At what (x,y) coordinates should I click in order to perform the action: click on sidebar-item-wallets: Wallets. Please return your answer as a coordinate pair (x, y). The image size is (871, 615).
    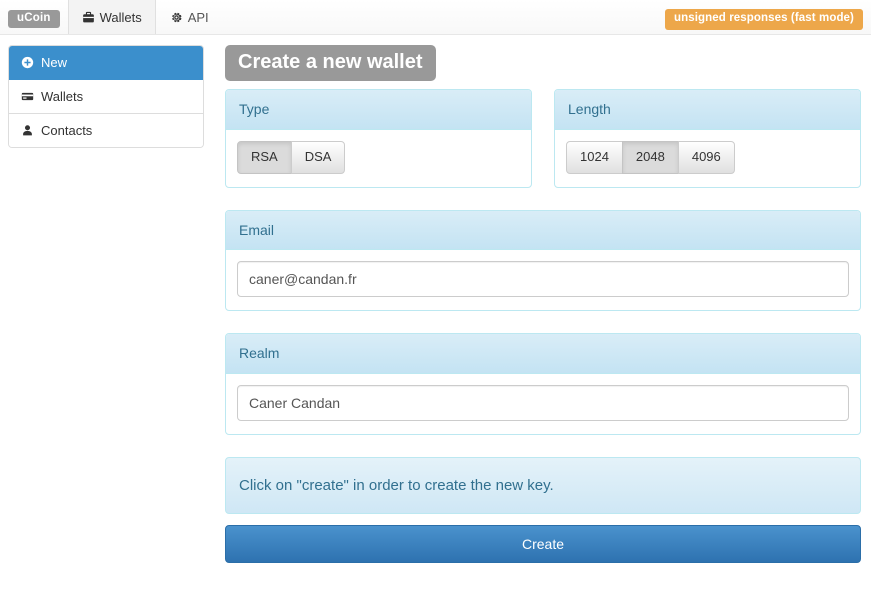
    Looking at the image, I should click on (106, 97).